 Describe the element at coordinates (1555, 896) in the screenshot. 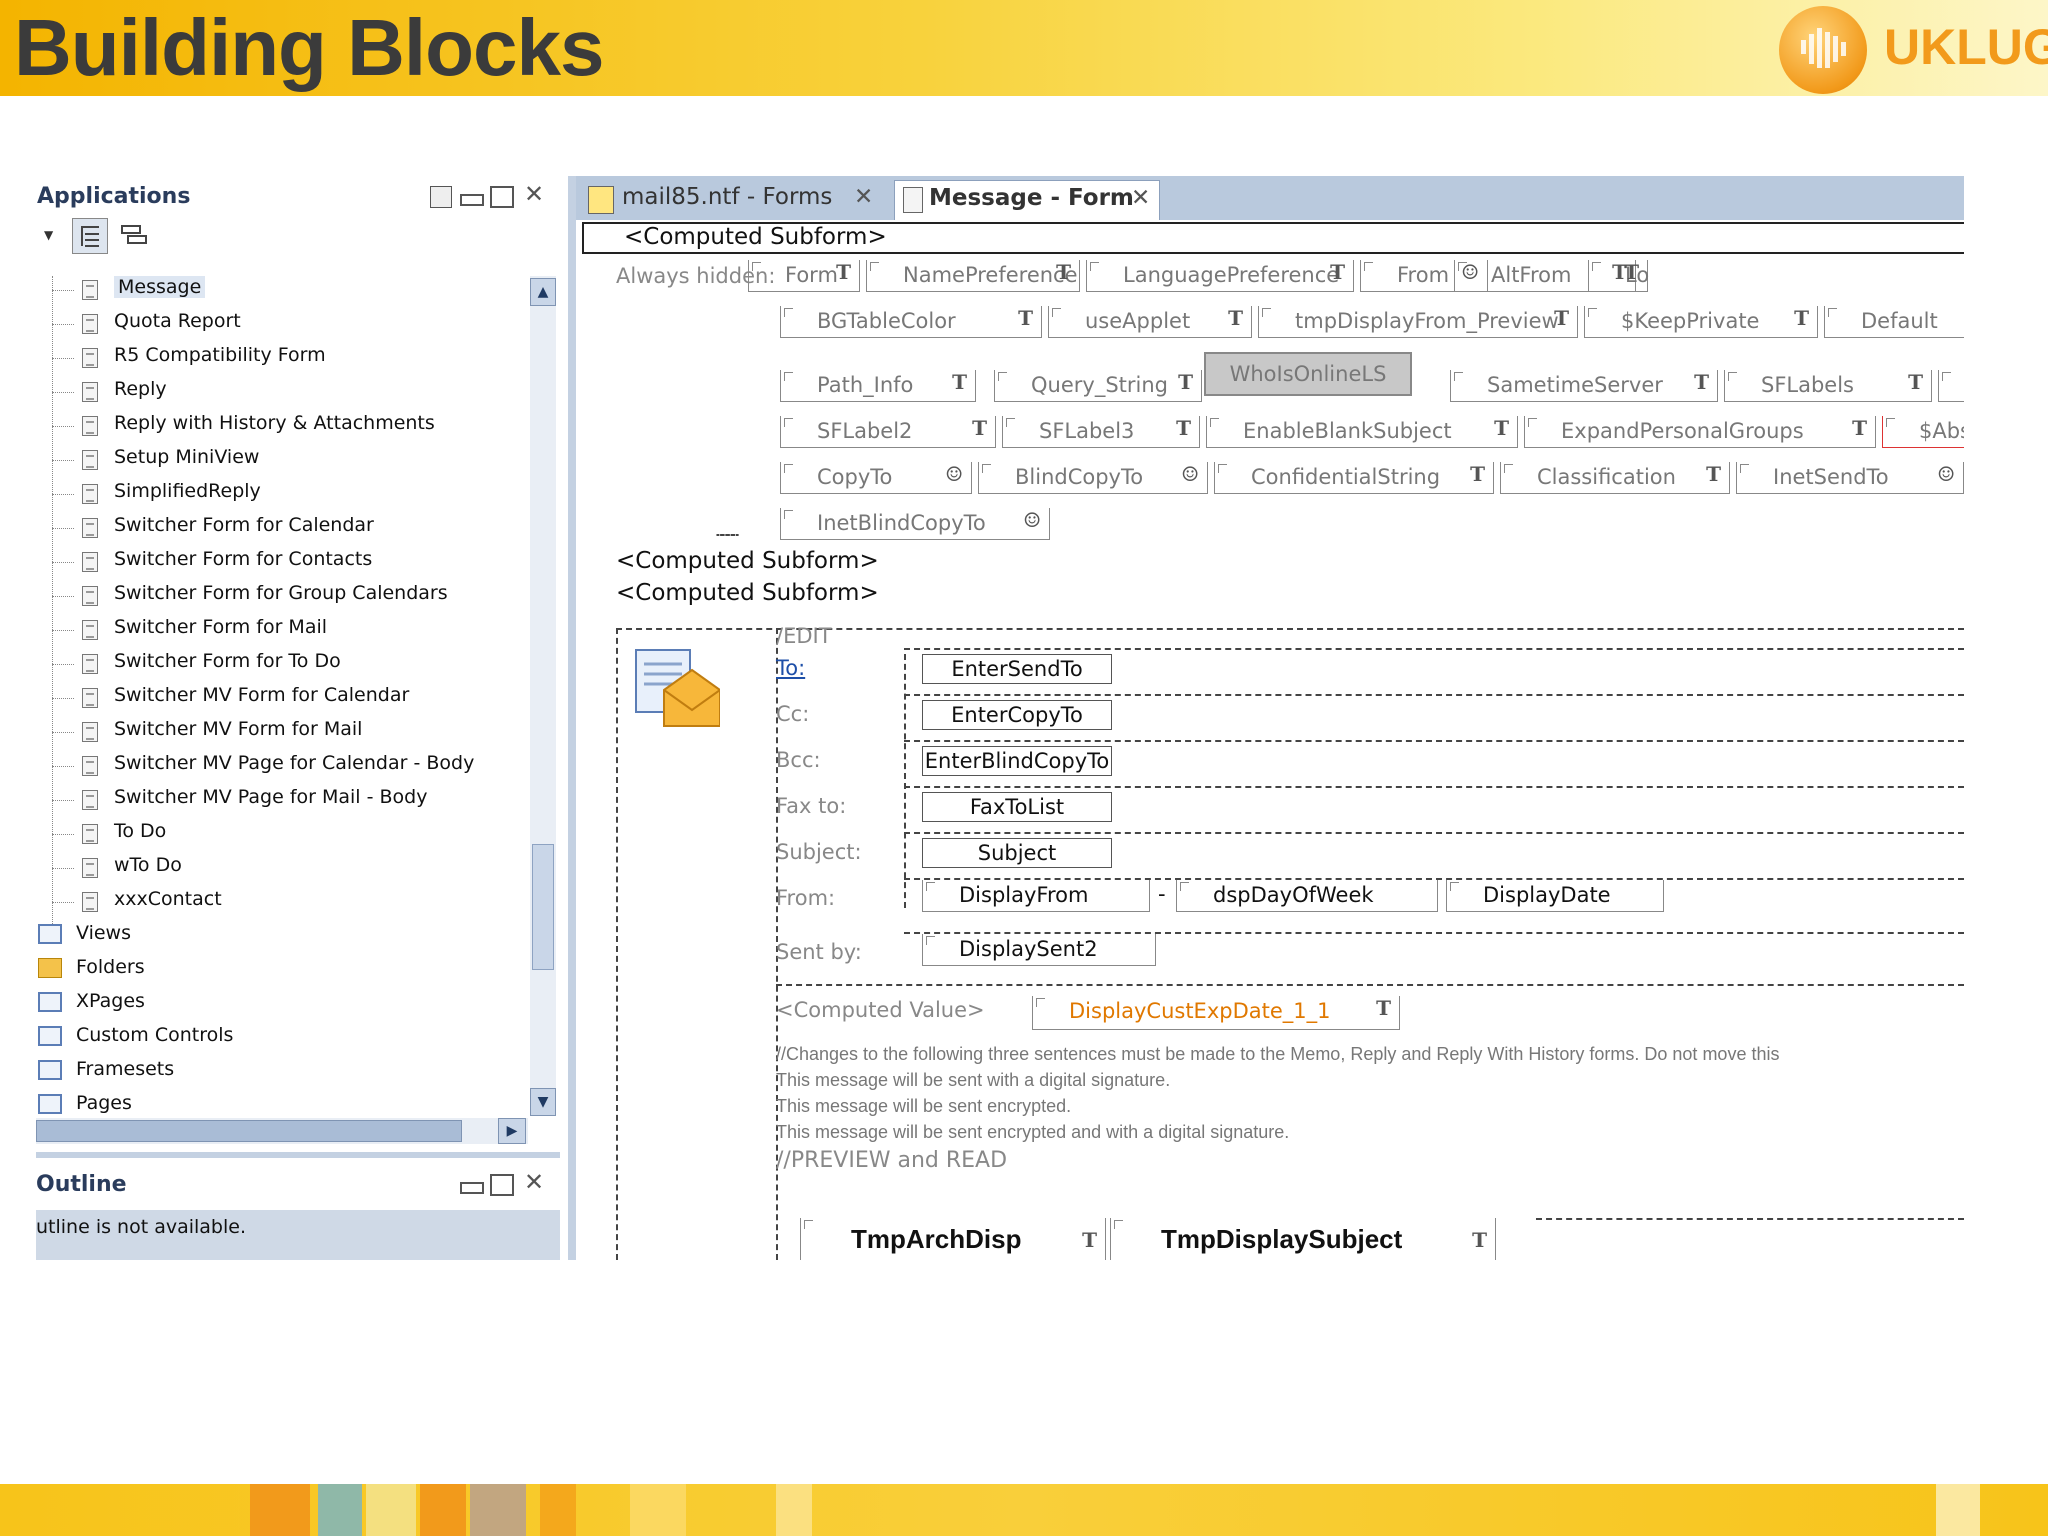

I see `field-displaydate: DisplayDate` at that location.